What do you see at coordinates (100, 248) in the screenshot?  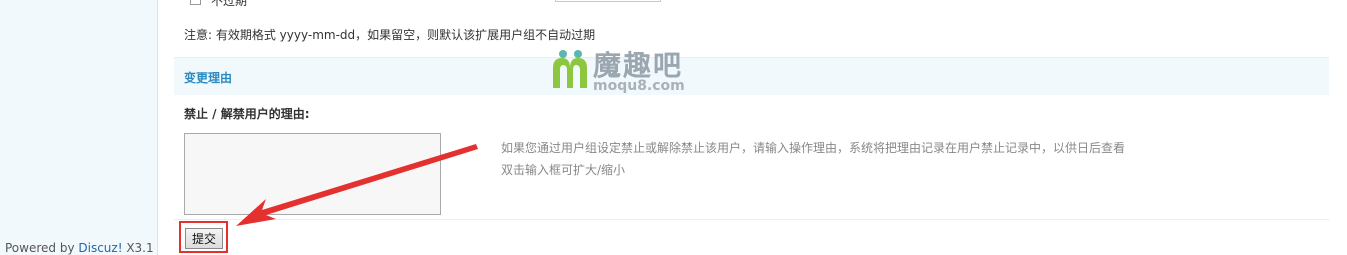 I see `discuz-link: Discuz!` at bounding box center [100, 248].